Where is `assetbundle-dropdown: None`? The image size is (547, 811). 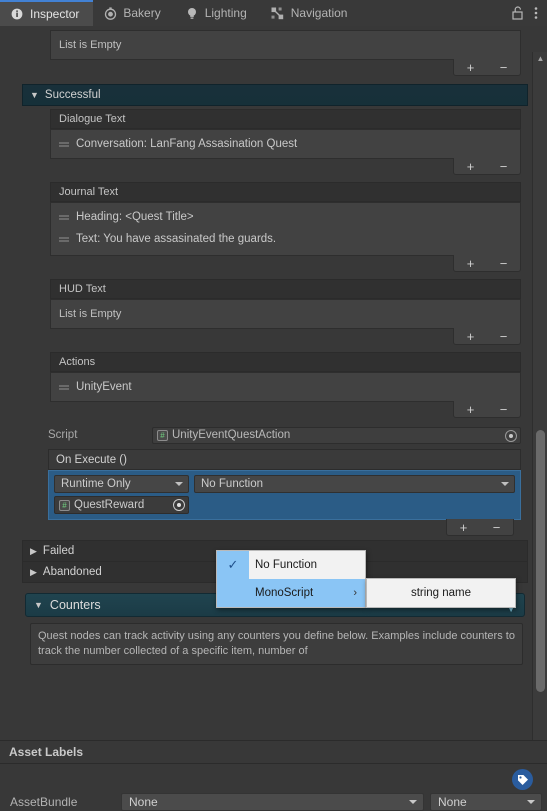
assetbundle-dropdown: None is located at coordinates (272, 801).